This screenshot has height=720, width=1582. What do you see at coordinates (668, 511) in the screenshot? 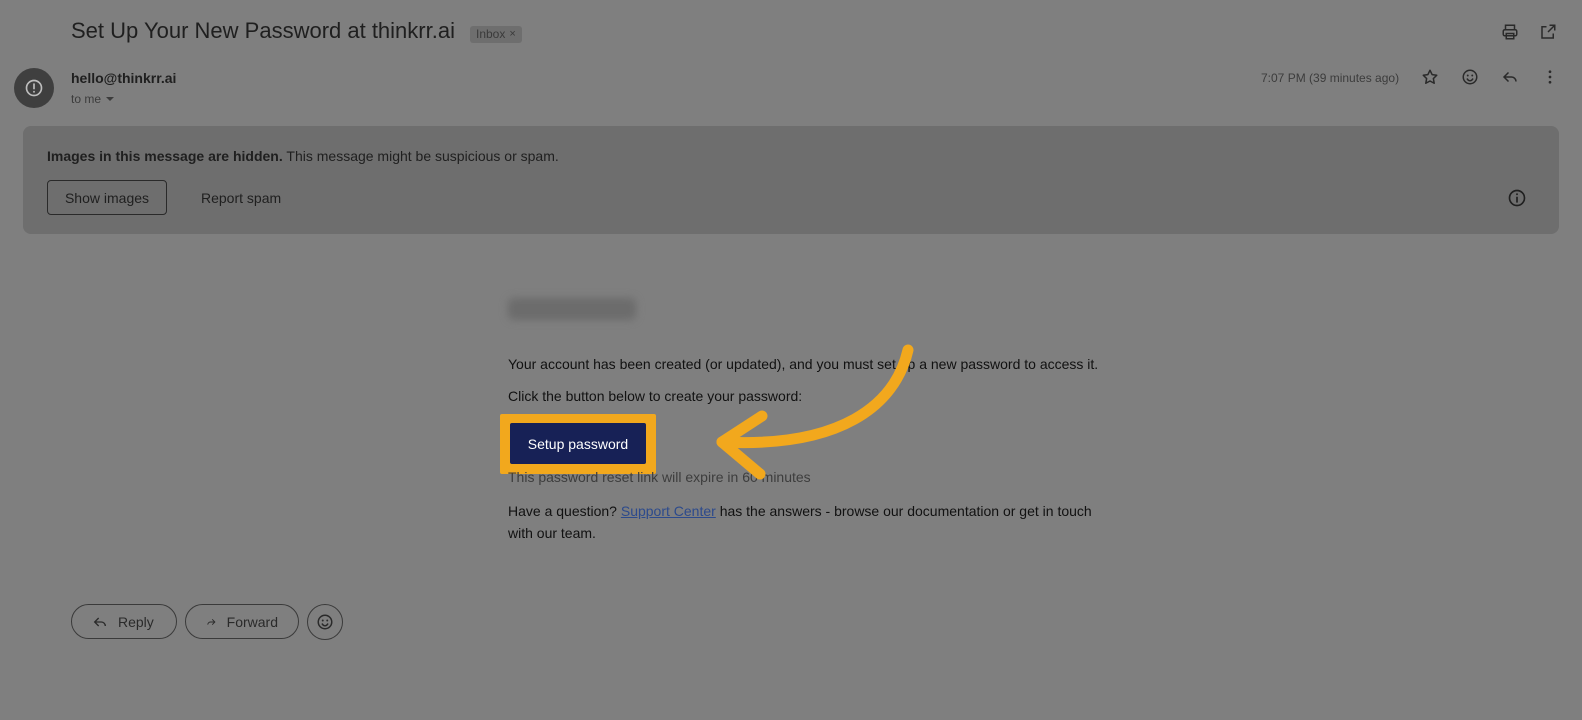
I see `support-center-link: Support Center` at bounding box center [668, 511].